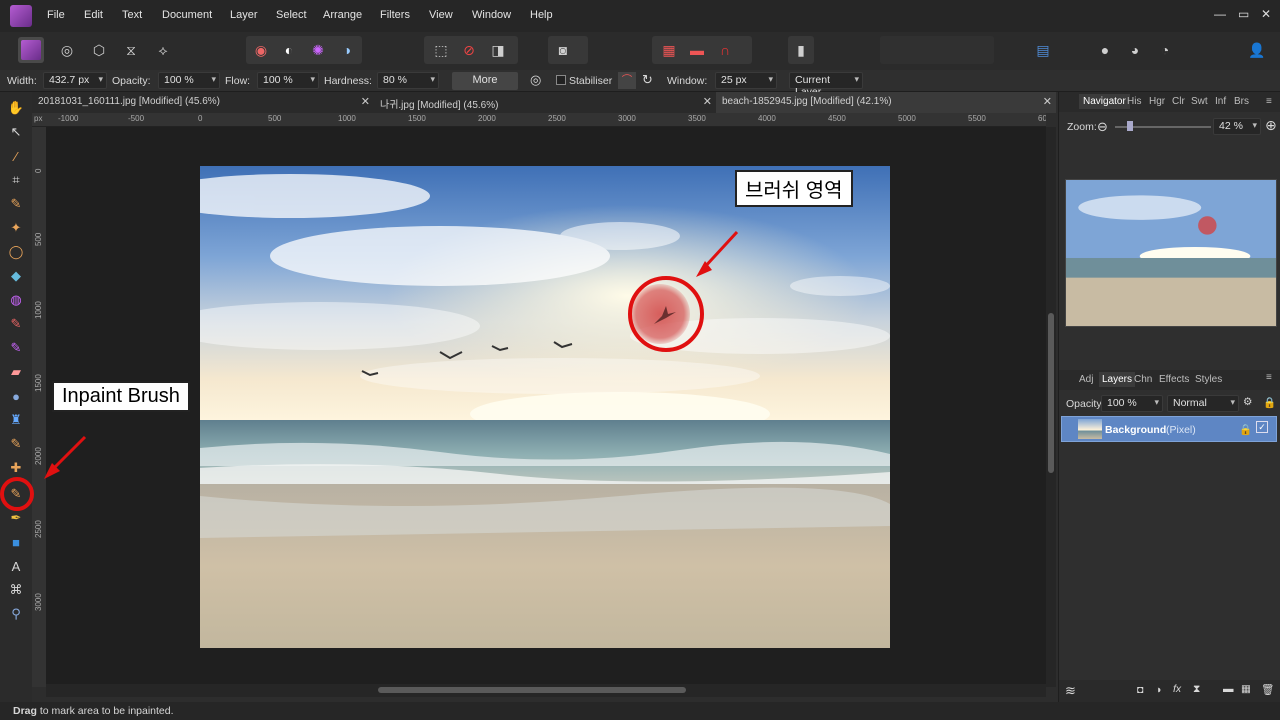 This screenshot has height=720, width=1280. I want to click on boolean-subtract-icon: ◕, so click(1135, 50).